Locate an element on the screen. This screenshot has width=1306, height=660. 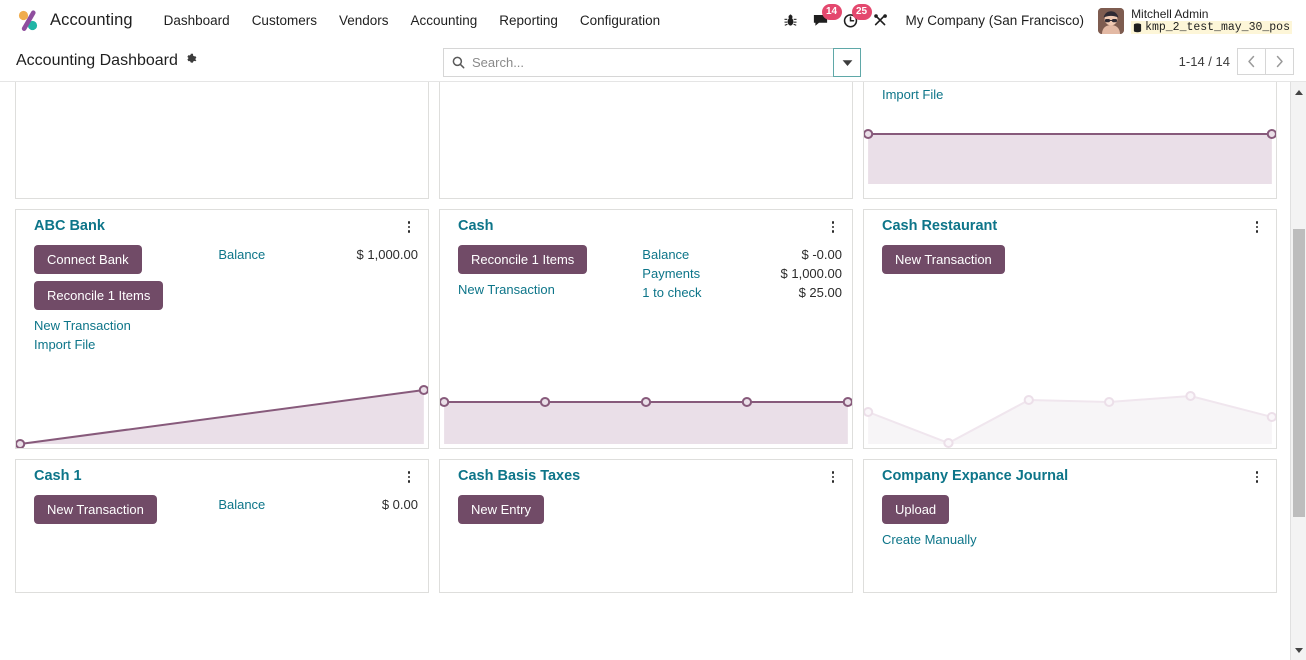
pager-previous-button is located at coordinates (1251, 61).